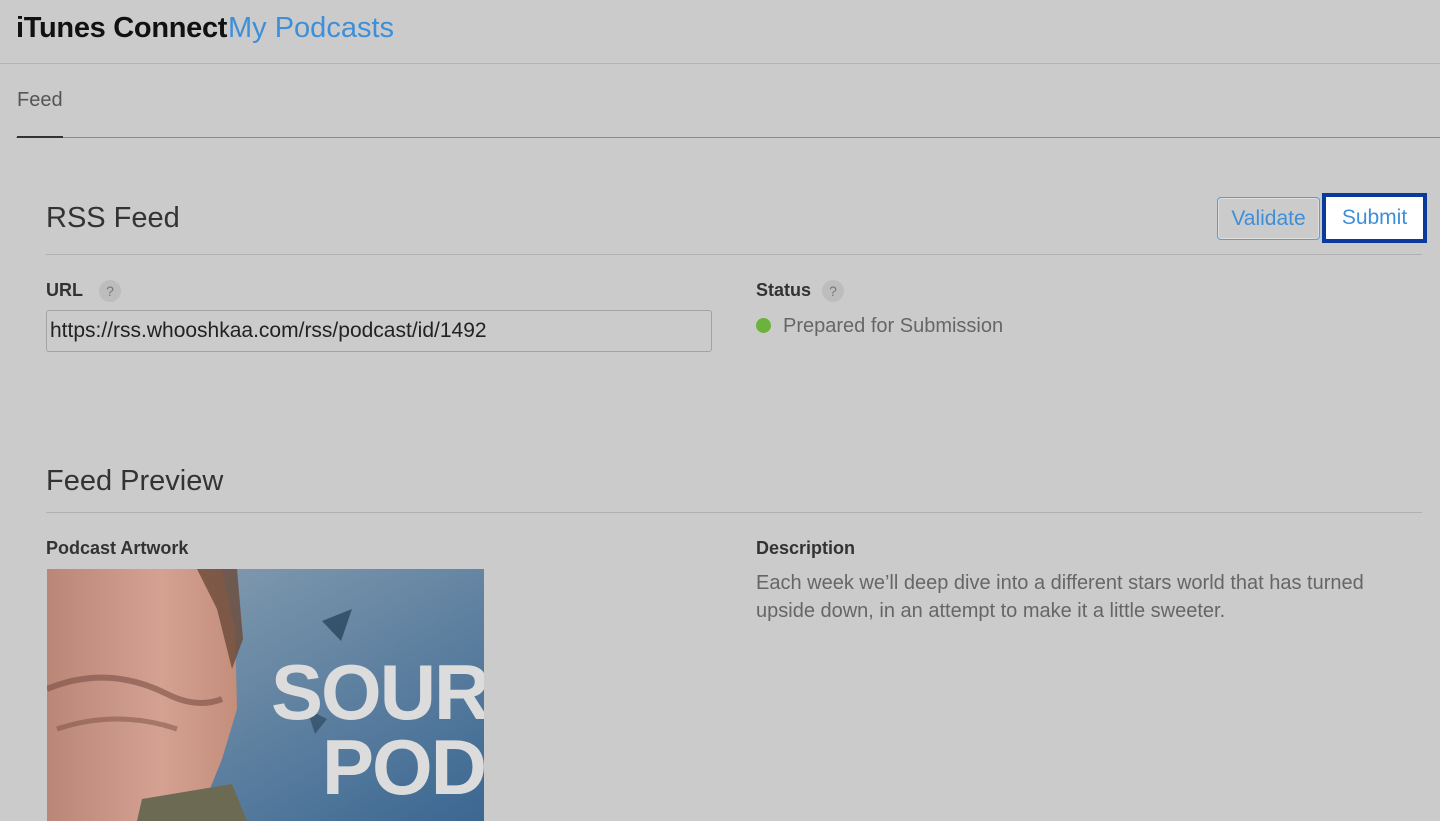  What do you see at coordinates (40, 113) in the screenshot?
I see `tab-feed: Feed` at bounding box center [40, 113].